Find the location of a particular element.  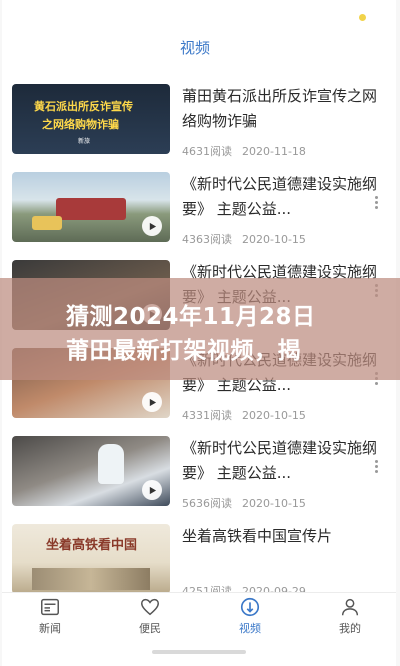

view-count: 4331阅读 is located at coordinates (207, 415).